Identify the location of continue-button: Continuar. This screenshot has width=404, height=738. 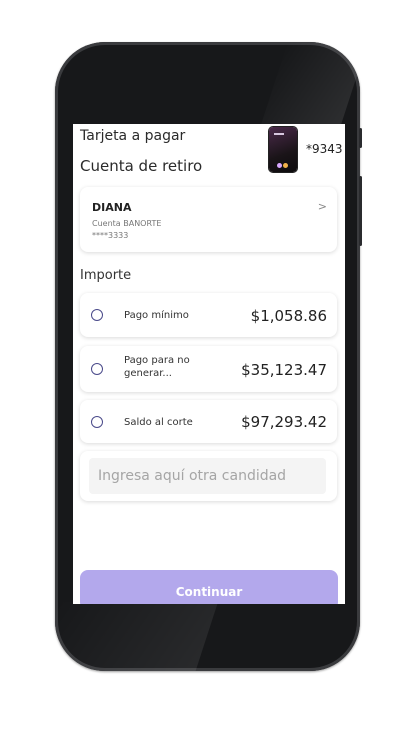
(209, 587).